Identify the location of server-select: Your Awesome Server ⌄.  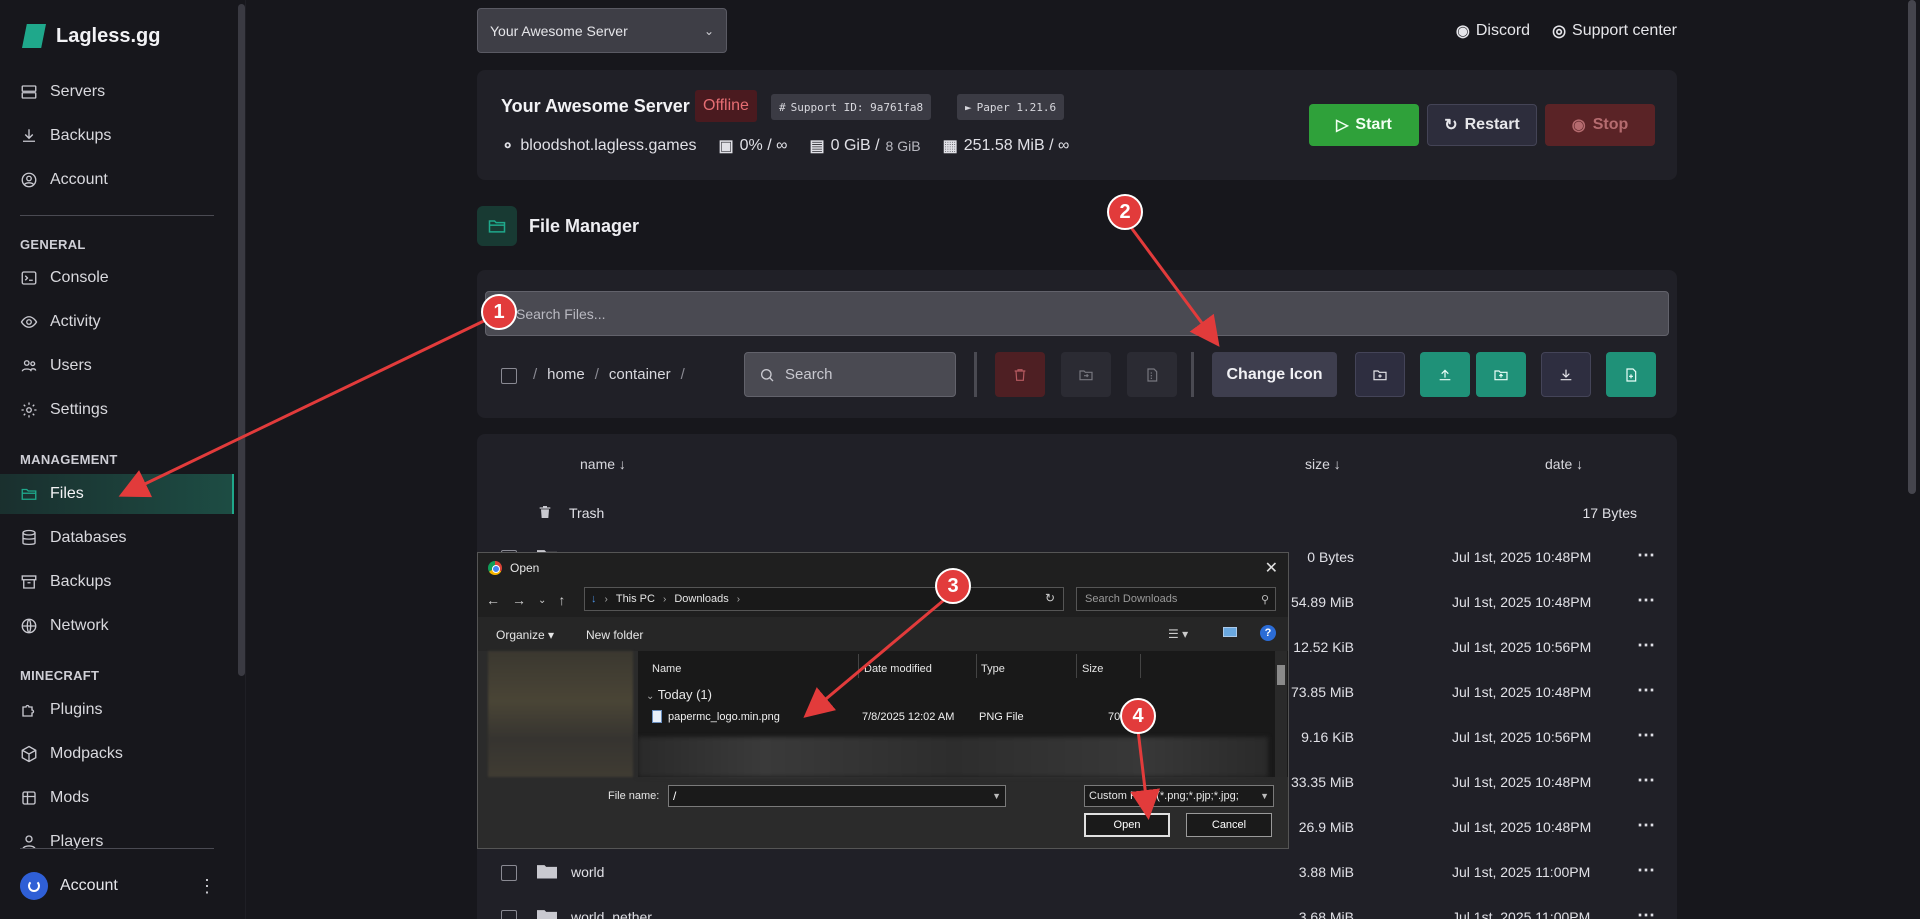
(602, 30).